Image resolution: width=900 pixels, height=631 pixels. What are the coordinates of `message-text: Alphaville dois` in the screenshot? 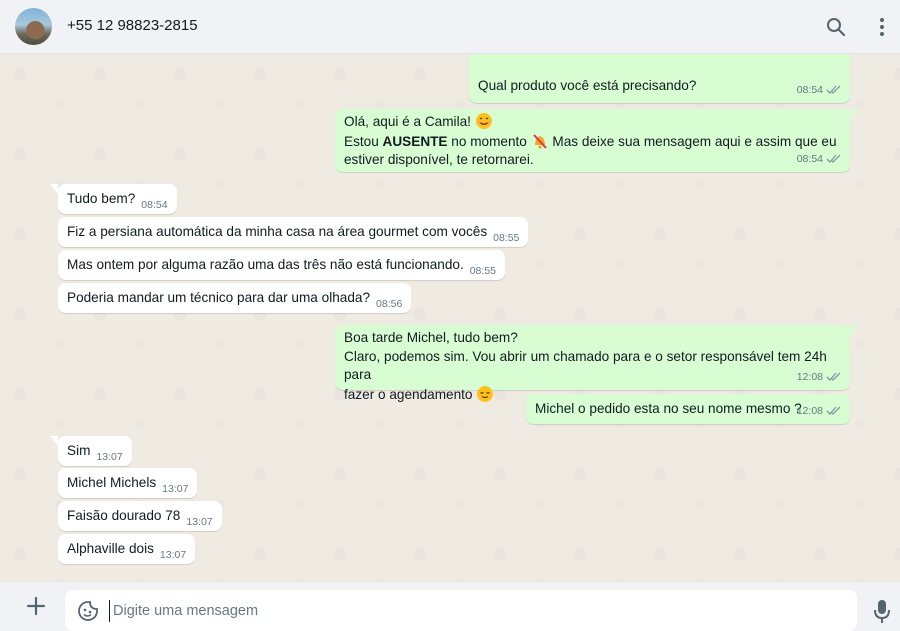 It's located at (110, 548).